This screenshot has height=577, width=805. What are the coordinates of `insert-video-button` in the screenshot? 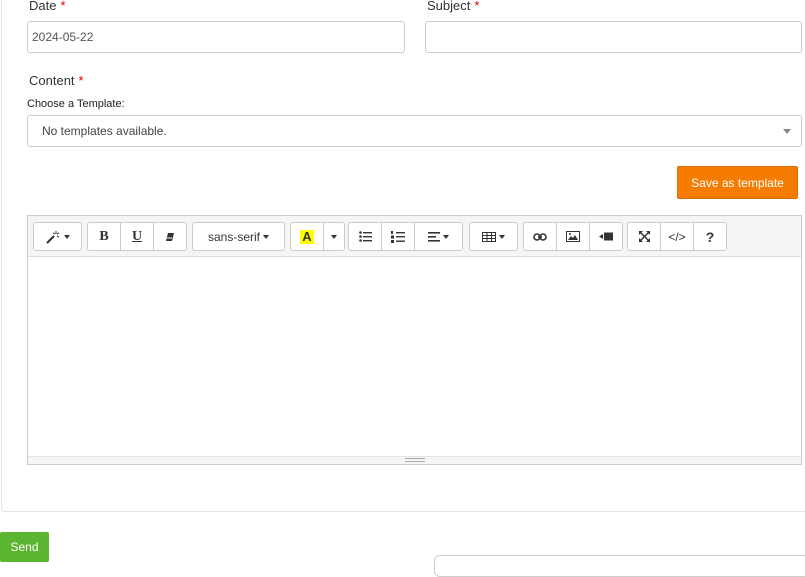 It's located at (606, 236).